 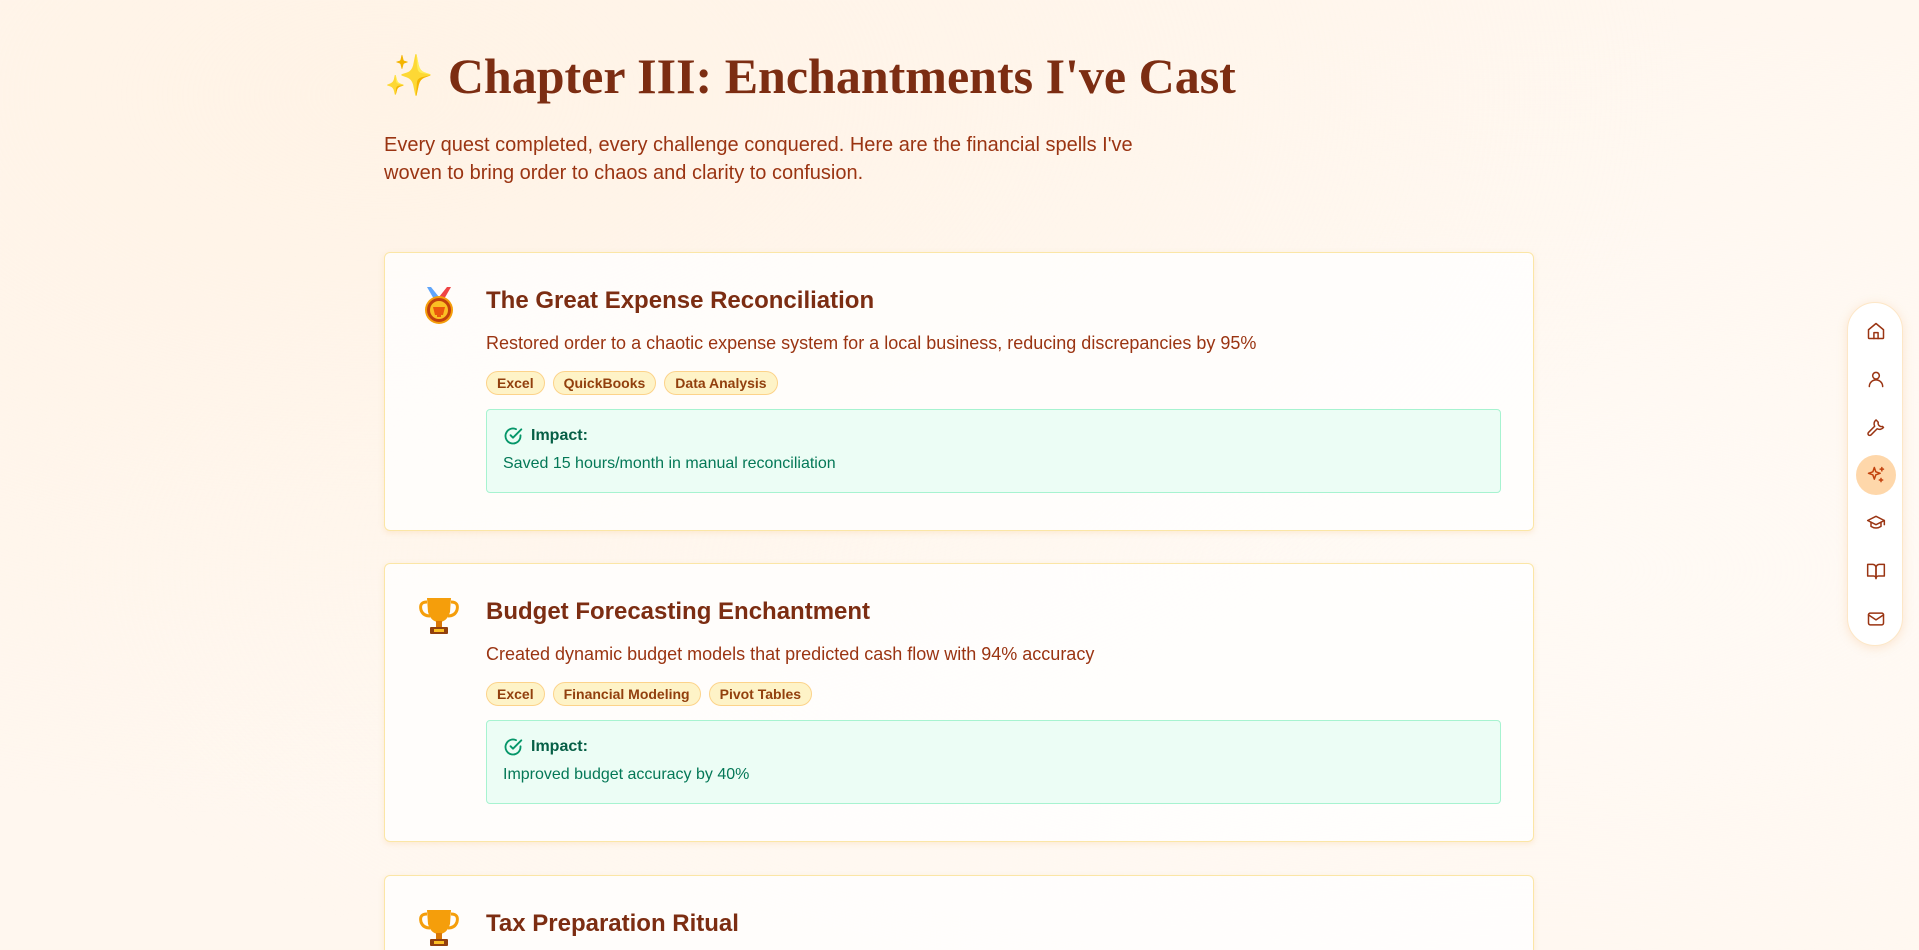 I want to click on nav-education-button, so click(x=1876, y=523).